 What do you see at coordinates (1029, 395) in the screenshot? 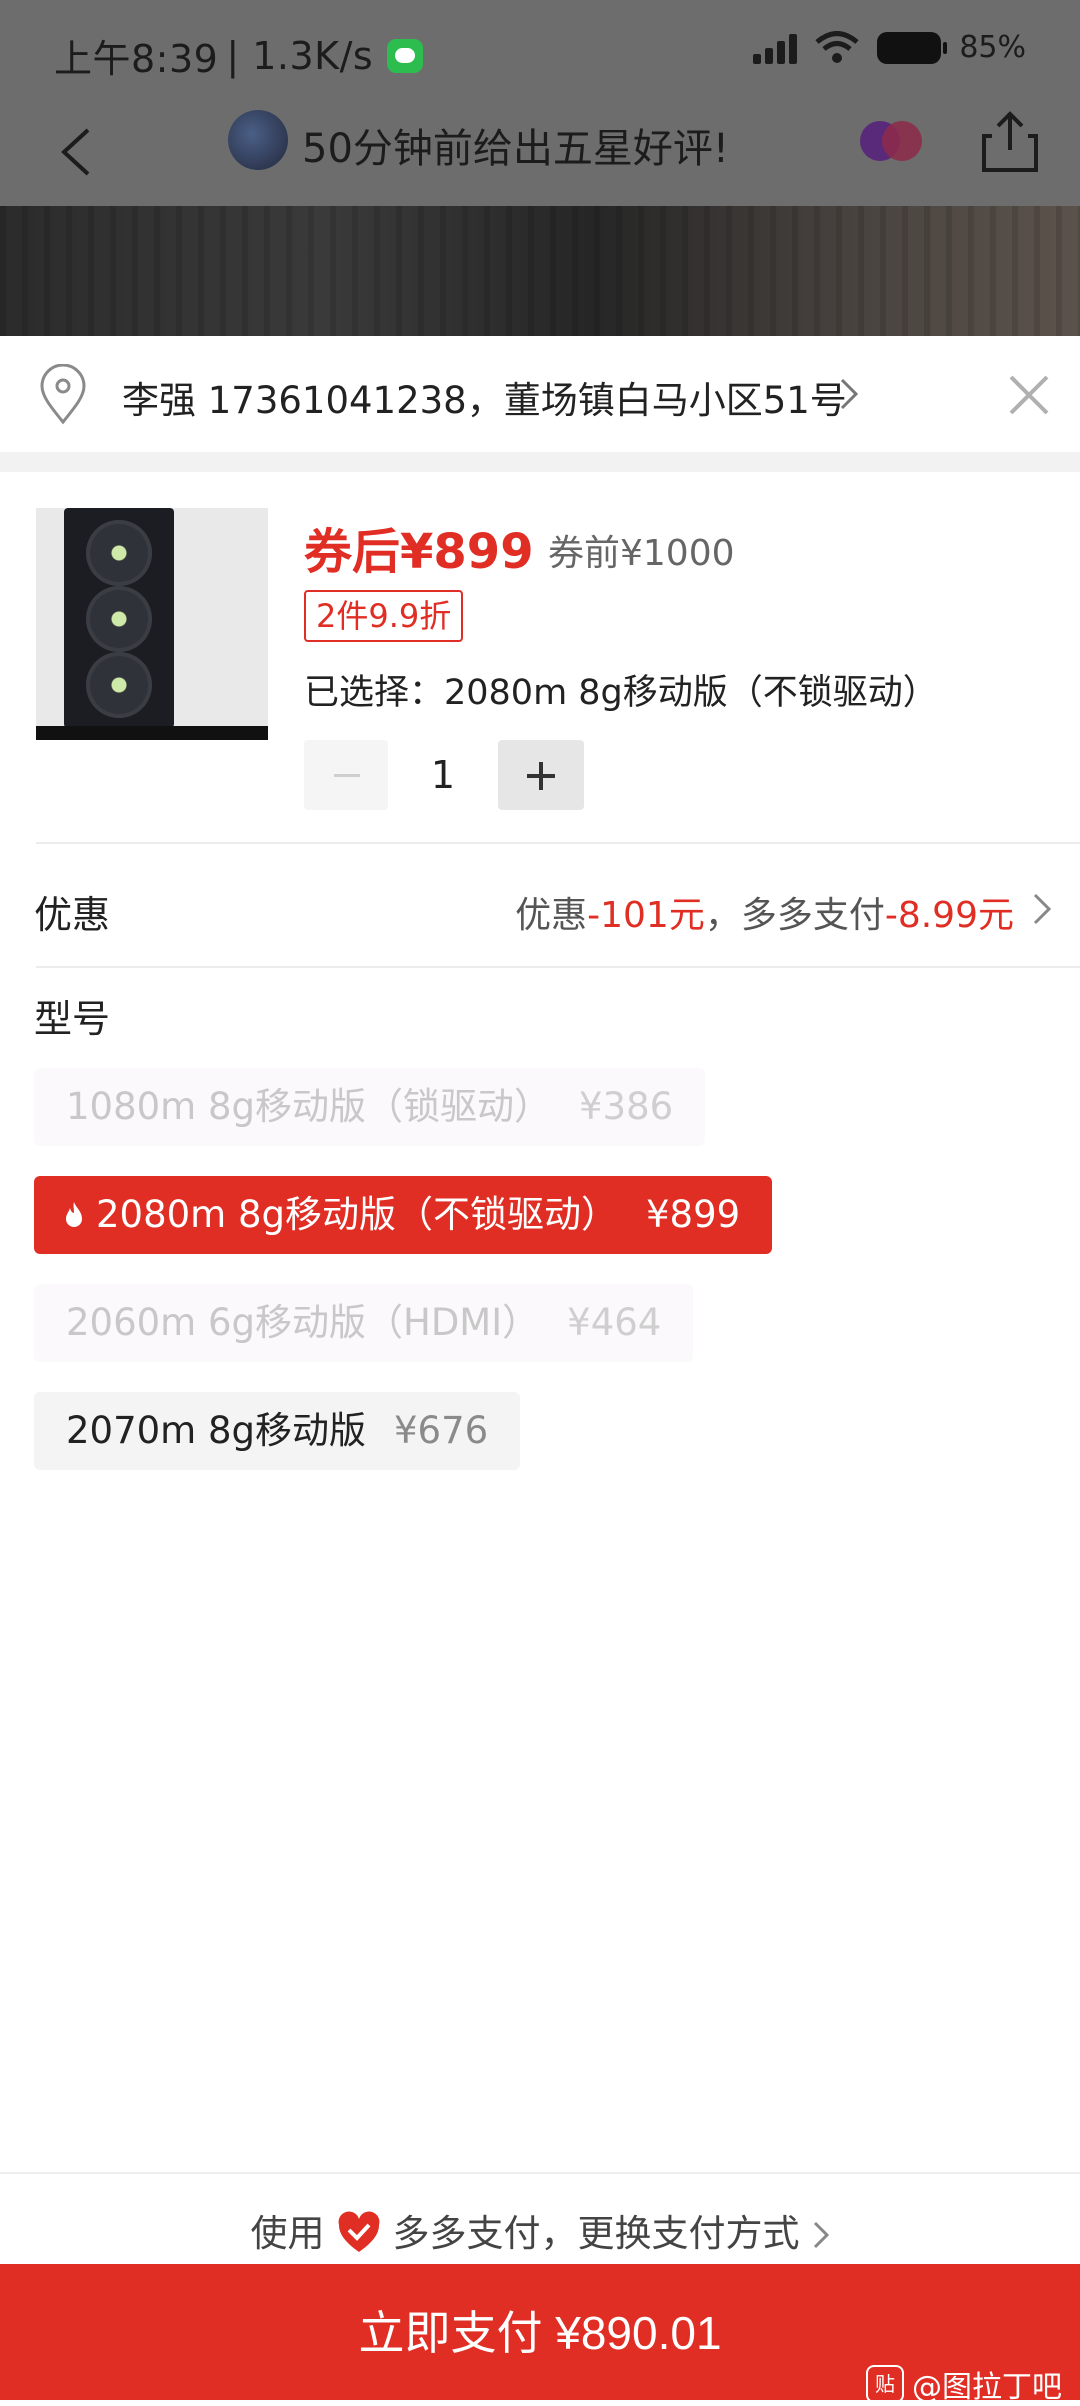
I see `close-icon` at bounding box center [1029, 395].